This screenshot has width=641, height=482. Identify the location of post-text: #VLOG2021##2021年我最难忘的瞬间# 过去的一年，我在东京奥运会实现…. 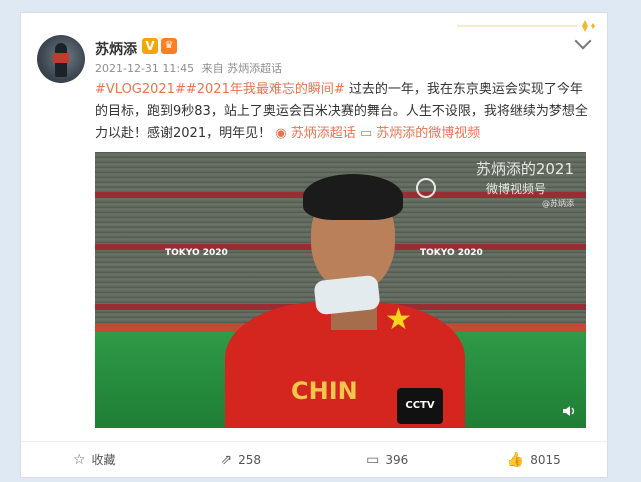
(345, 112).